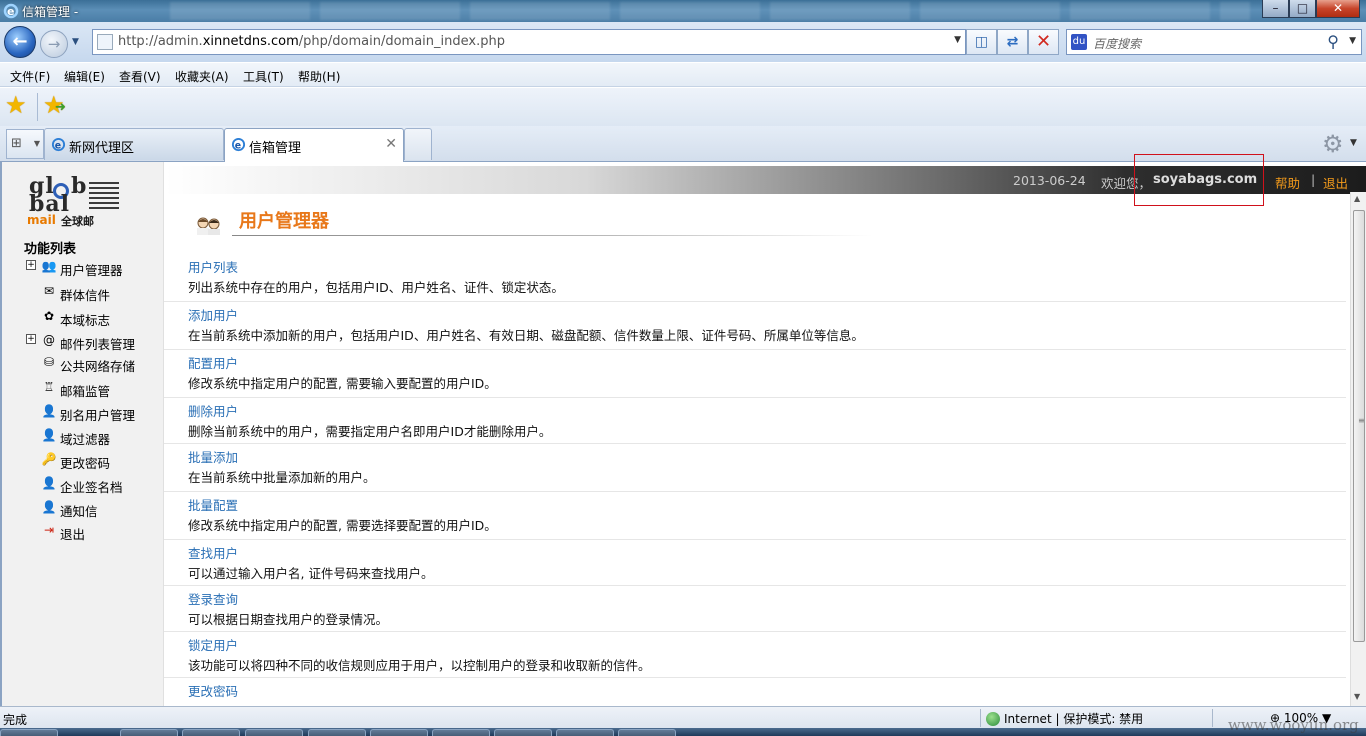  I want to click on svg-text: e, so click(10, 11).